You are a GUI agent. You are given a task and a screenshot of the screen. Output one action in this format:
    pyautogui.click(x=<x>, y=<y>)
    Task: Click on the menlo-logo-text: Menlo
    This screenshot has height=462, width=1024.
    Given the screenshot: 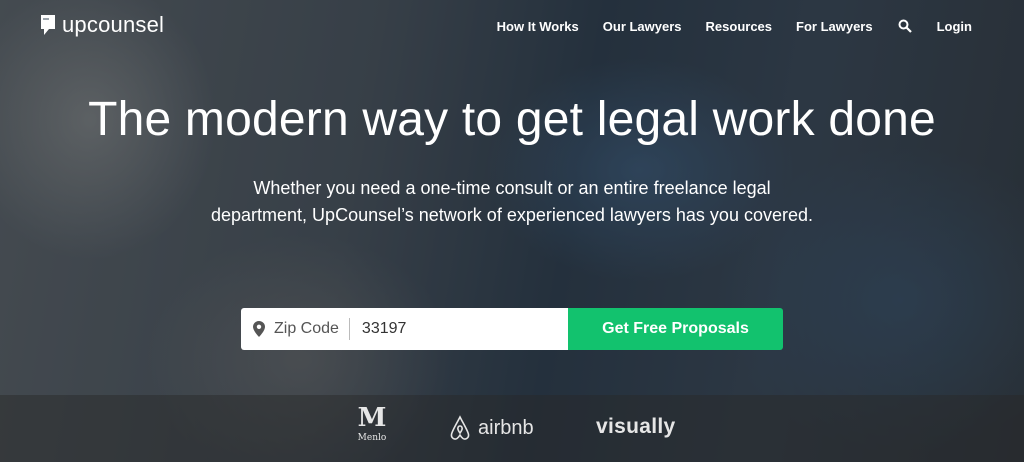 What is the action you would take?
    pyautogui.click(x=372, y=438)
    